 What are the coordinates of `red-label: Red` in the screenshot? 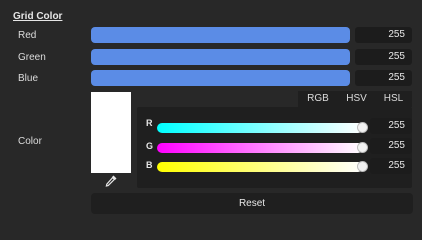 It's located at (27, 35).